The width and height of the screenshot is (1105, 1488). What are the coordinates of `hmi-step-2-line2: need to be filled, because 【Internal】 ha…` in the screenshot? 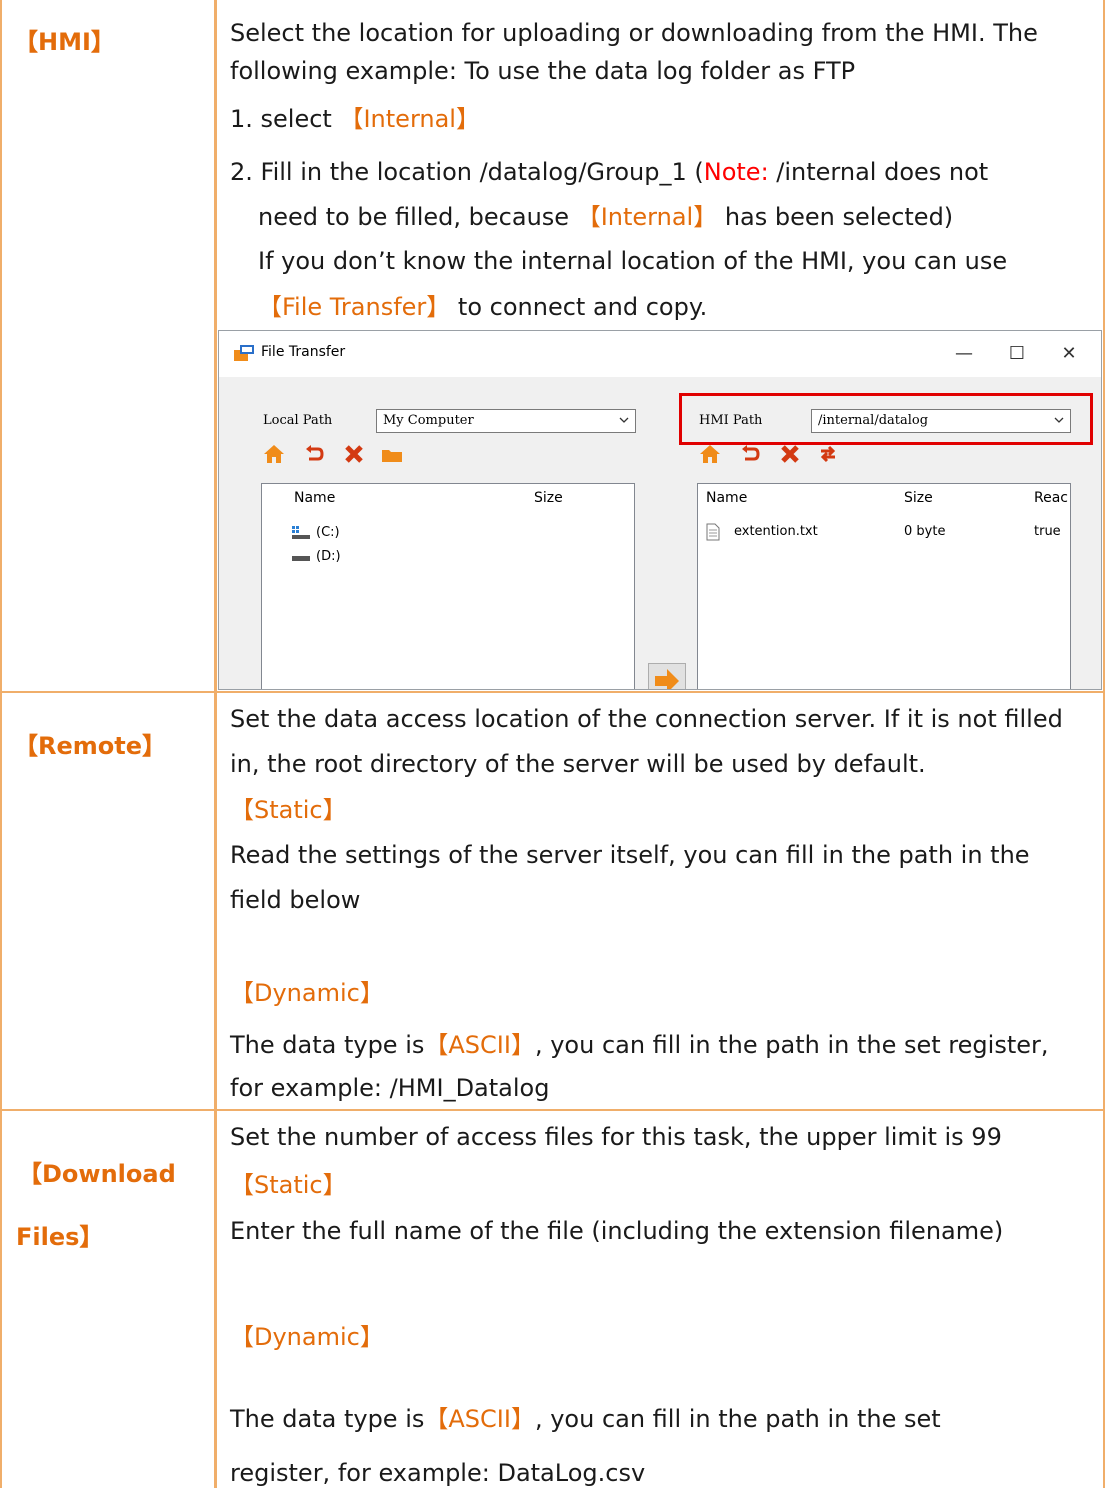 It's located at (605, 217).